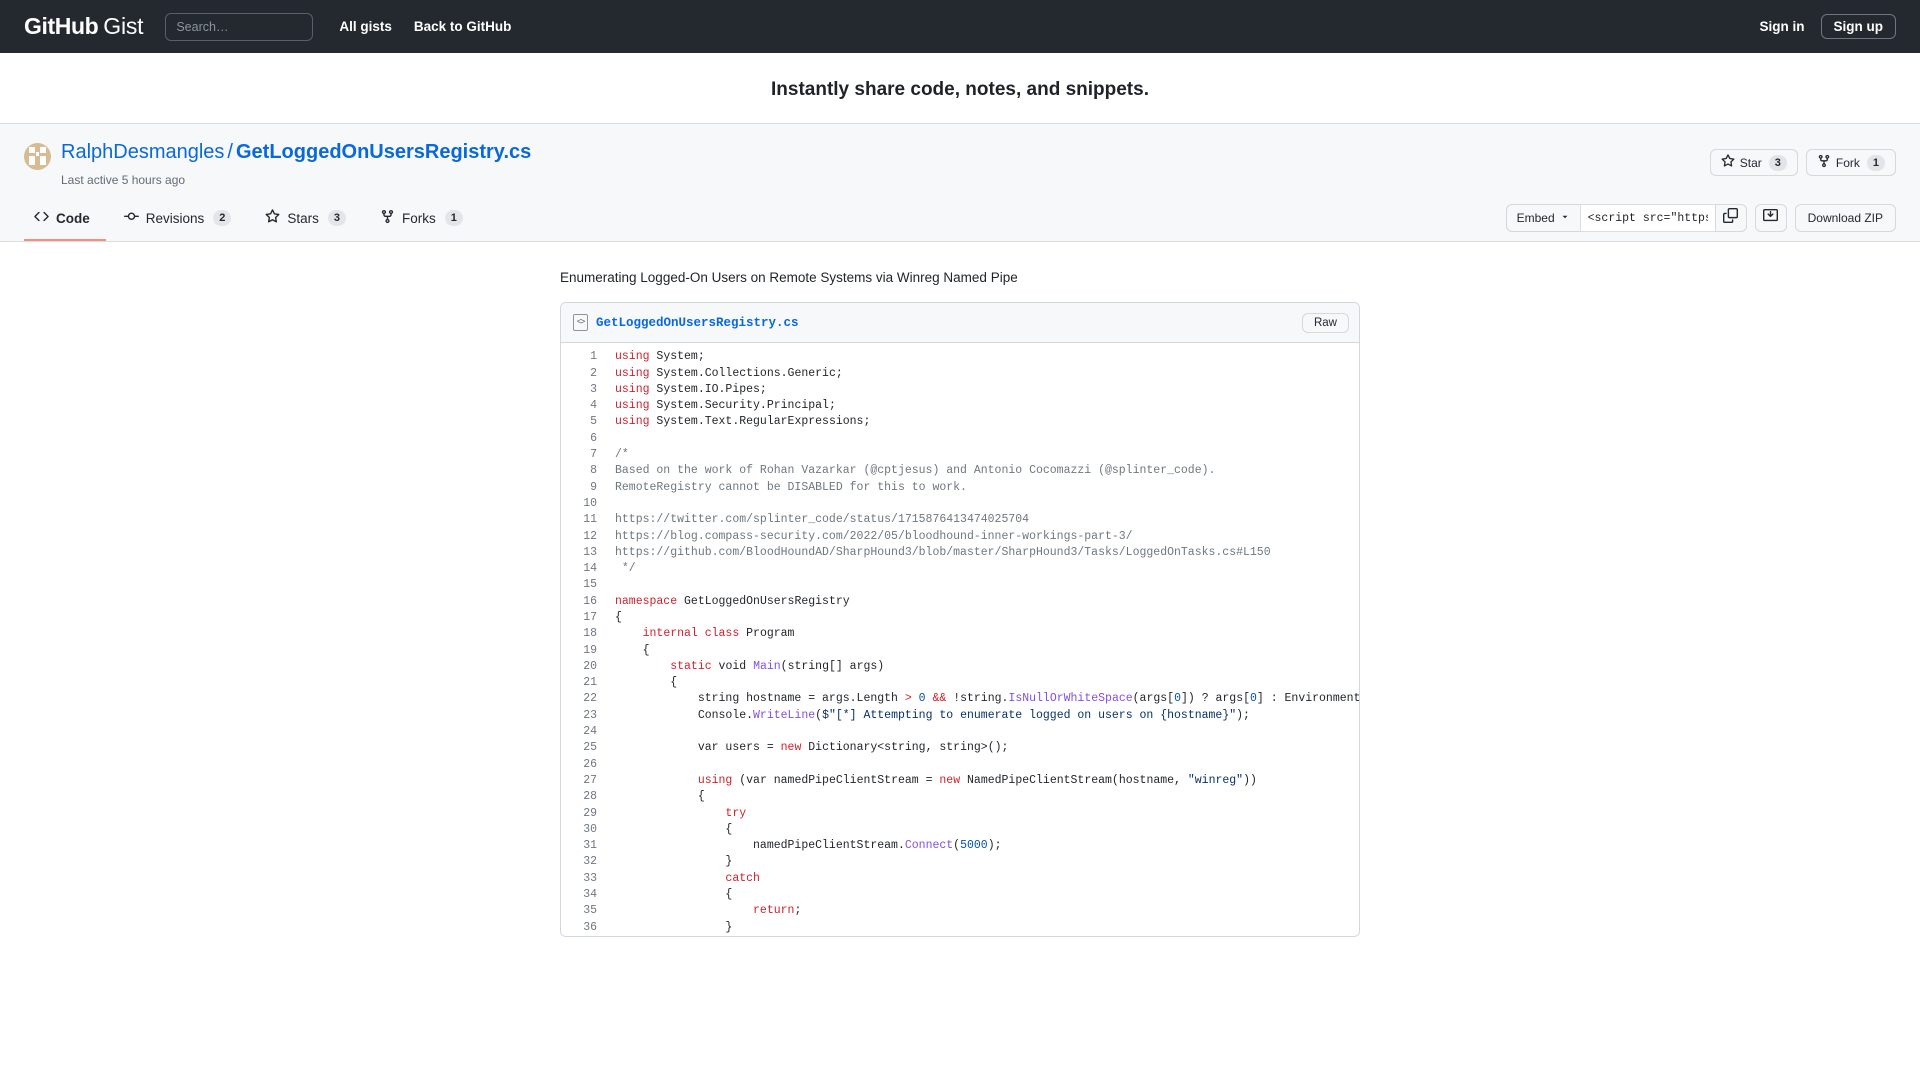 The height and width of the screenshot is (1080, 1920). I want to click on tab-code: Code, so click(65, 221).